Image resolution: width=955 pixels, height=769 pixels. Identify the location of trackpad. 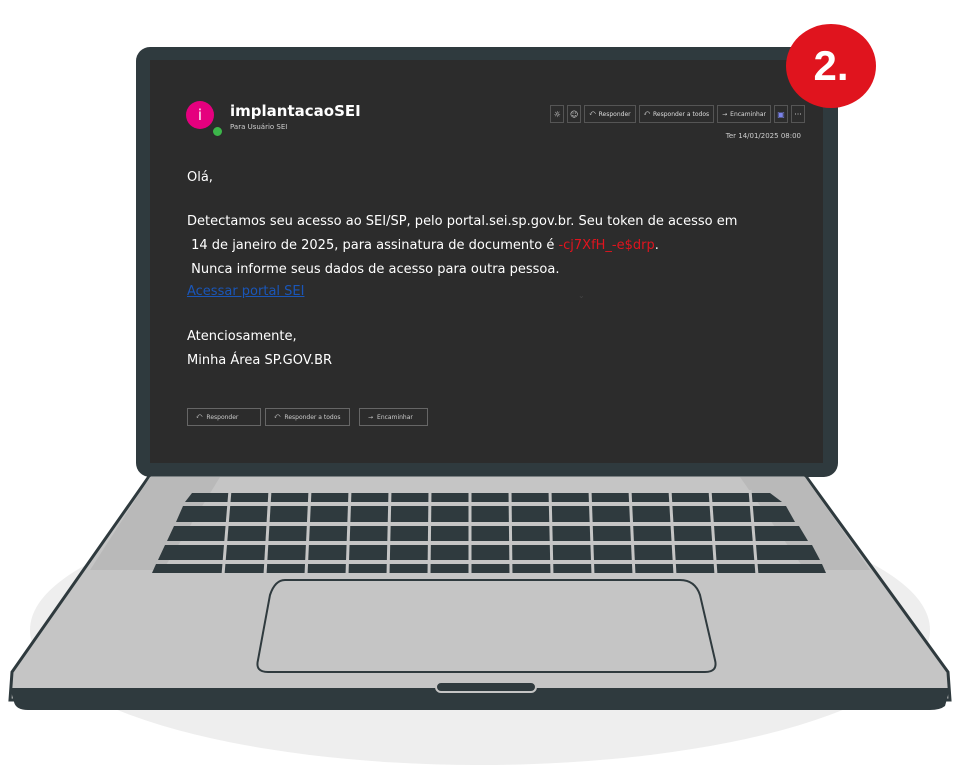
(486, 626).